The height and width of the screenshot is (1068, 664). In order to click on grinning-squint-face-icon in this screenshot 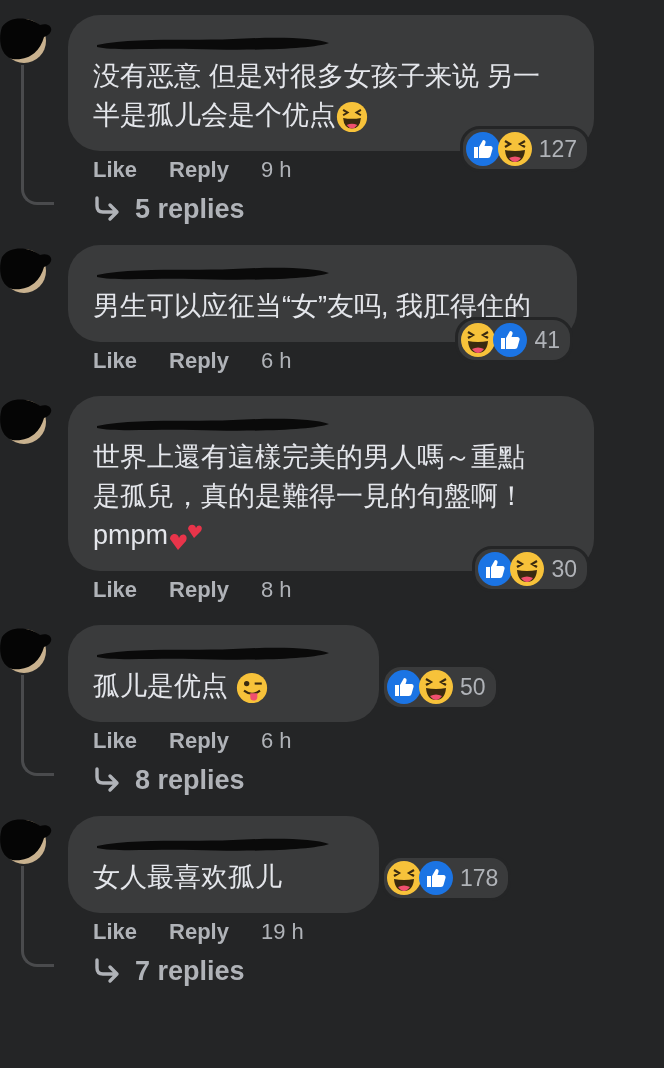, I will do `click(352, 116)`.